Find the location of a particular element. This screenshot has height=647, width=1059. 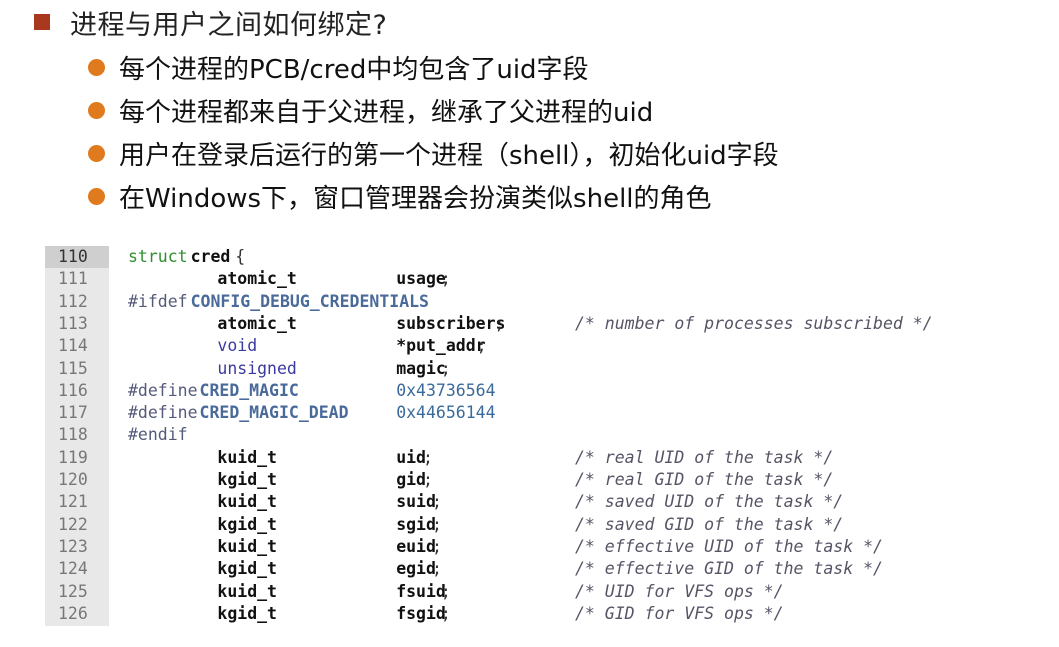

code-comment: /* real UID of the task */ is located at coordinates (704, 457).